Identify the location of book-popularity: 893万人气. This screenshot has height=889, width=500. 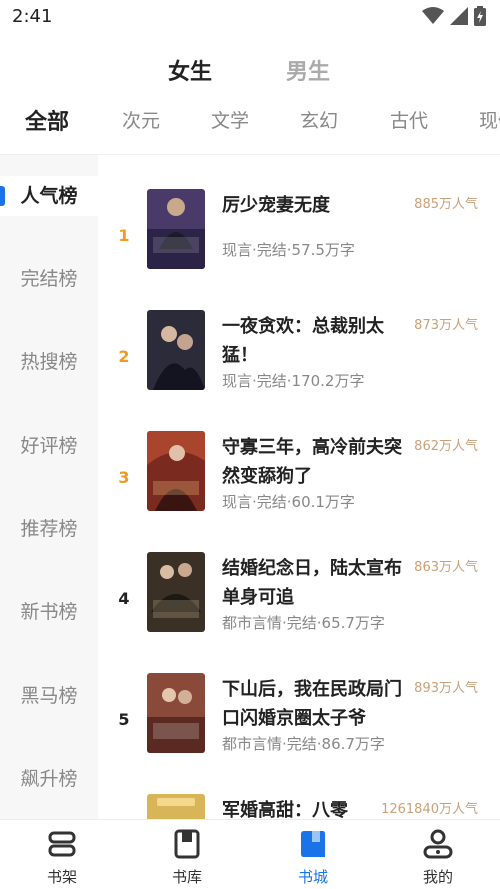
(446, 688).